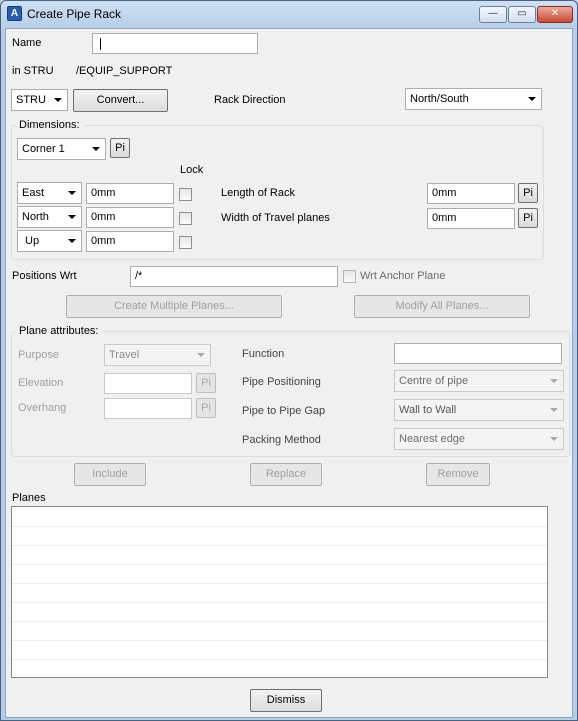 This screenshot has height=721, width=578. Describe the element at coordinates (522, 14) in the screenshot. I see `maximize-button: ▭` at that location.